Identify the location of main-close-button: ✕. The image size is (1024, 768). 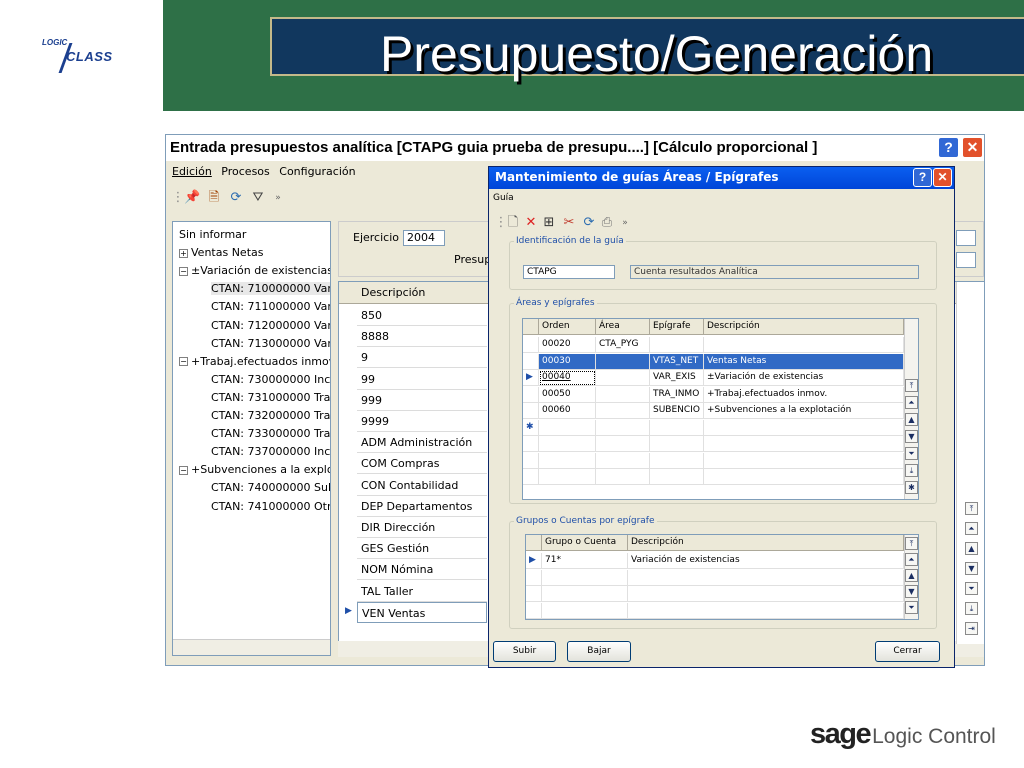
(972, 147).